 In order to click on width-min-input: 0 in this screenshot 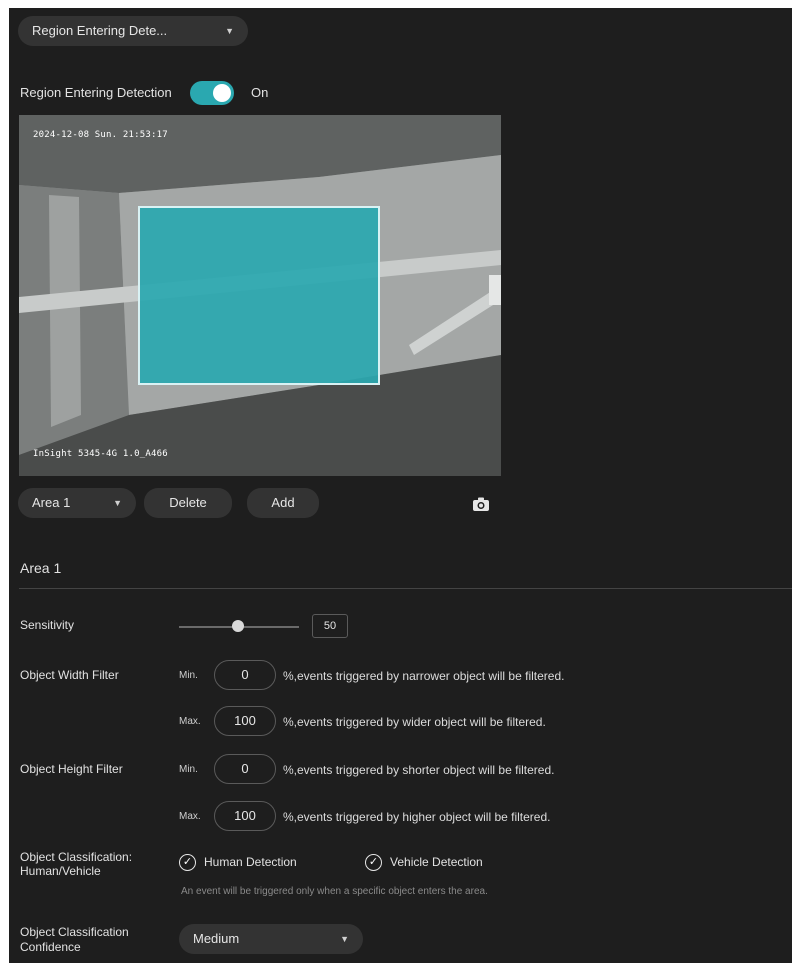, I will do `click(245, 675)`.